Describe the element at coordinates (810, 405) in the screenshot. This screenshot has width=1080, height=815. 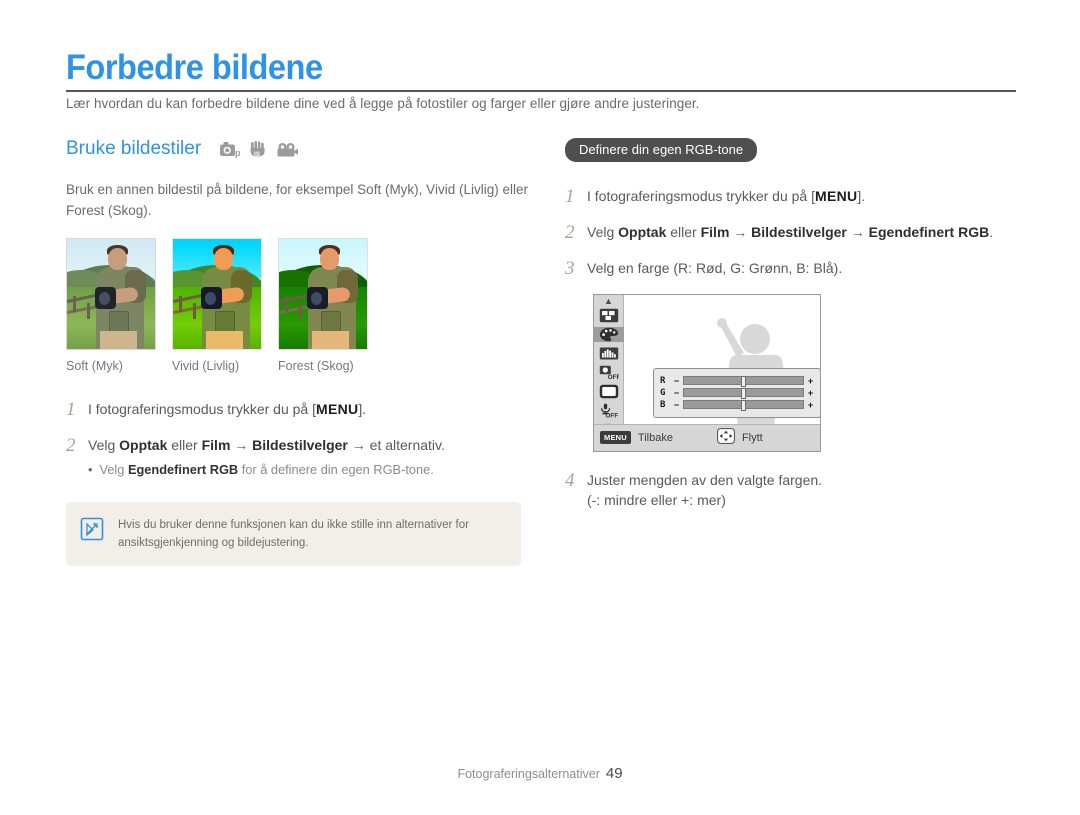
I see `rgb-plus-b: +` at that location.